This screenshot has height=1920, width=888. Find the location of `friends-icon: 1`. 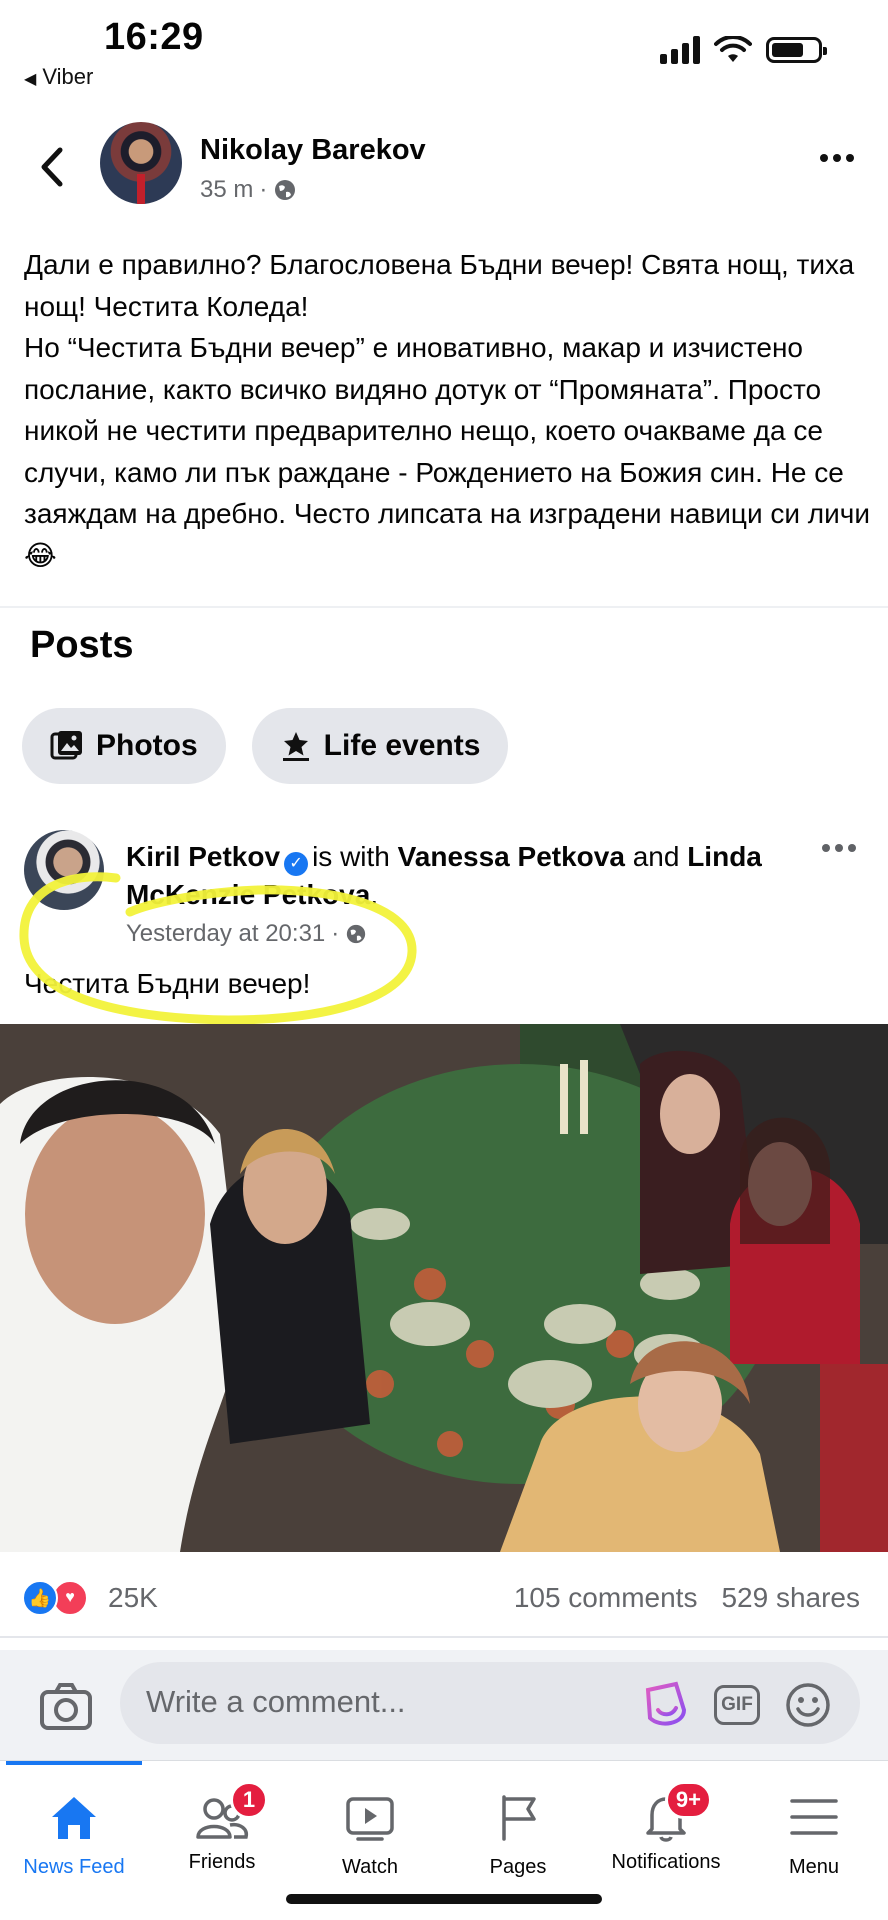

friends-icon: 1 is located at coordinates (231, 1813).